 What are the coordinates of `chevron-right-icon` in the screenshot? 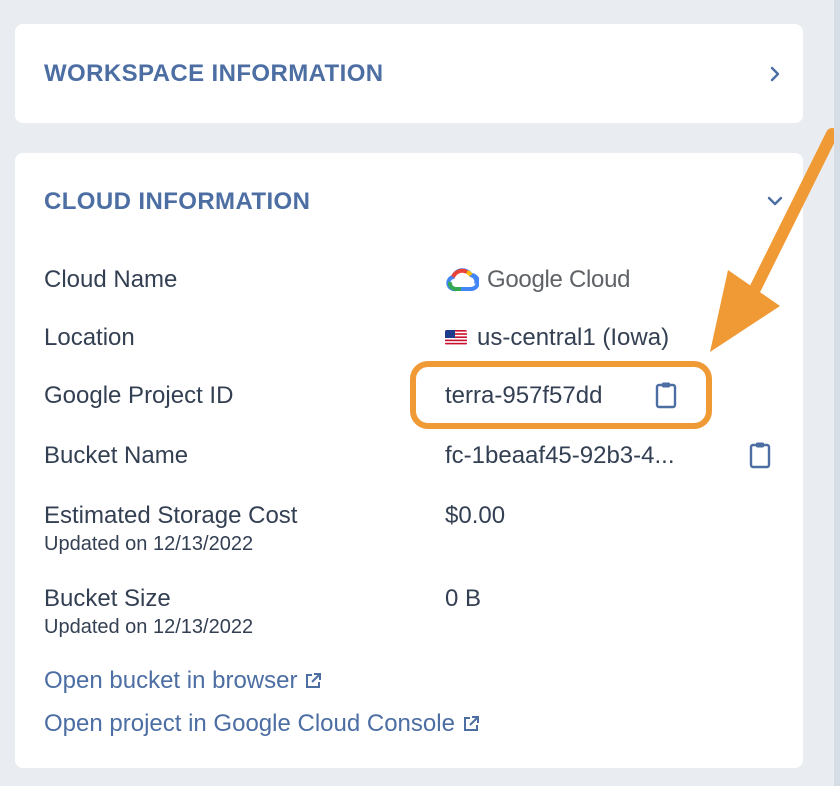 It's located at (775, 74).